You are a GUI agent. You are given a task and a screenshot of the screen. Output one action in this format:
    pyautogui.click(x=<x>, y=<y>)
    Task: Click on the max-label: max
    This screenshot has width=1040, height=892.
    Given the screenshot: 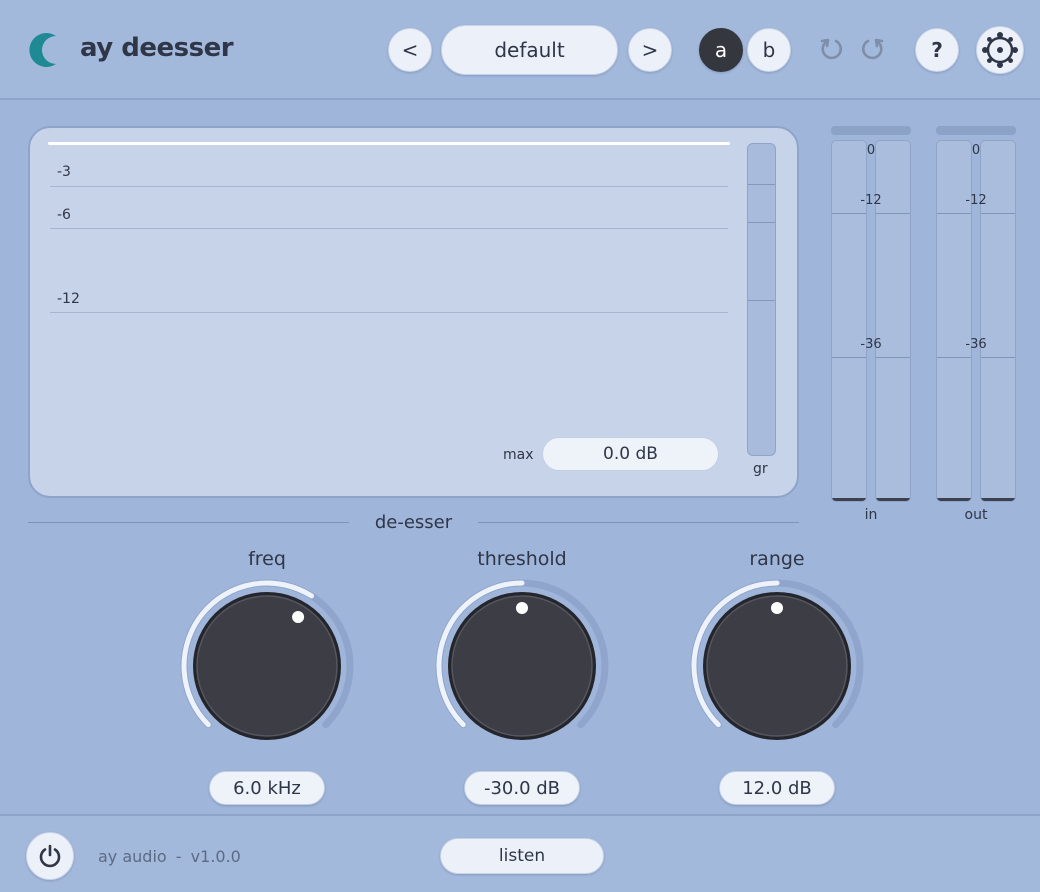 What is the action you would take?
    pyautogui.click(x=518, y=455)
    